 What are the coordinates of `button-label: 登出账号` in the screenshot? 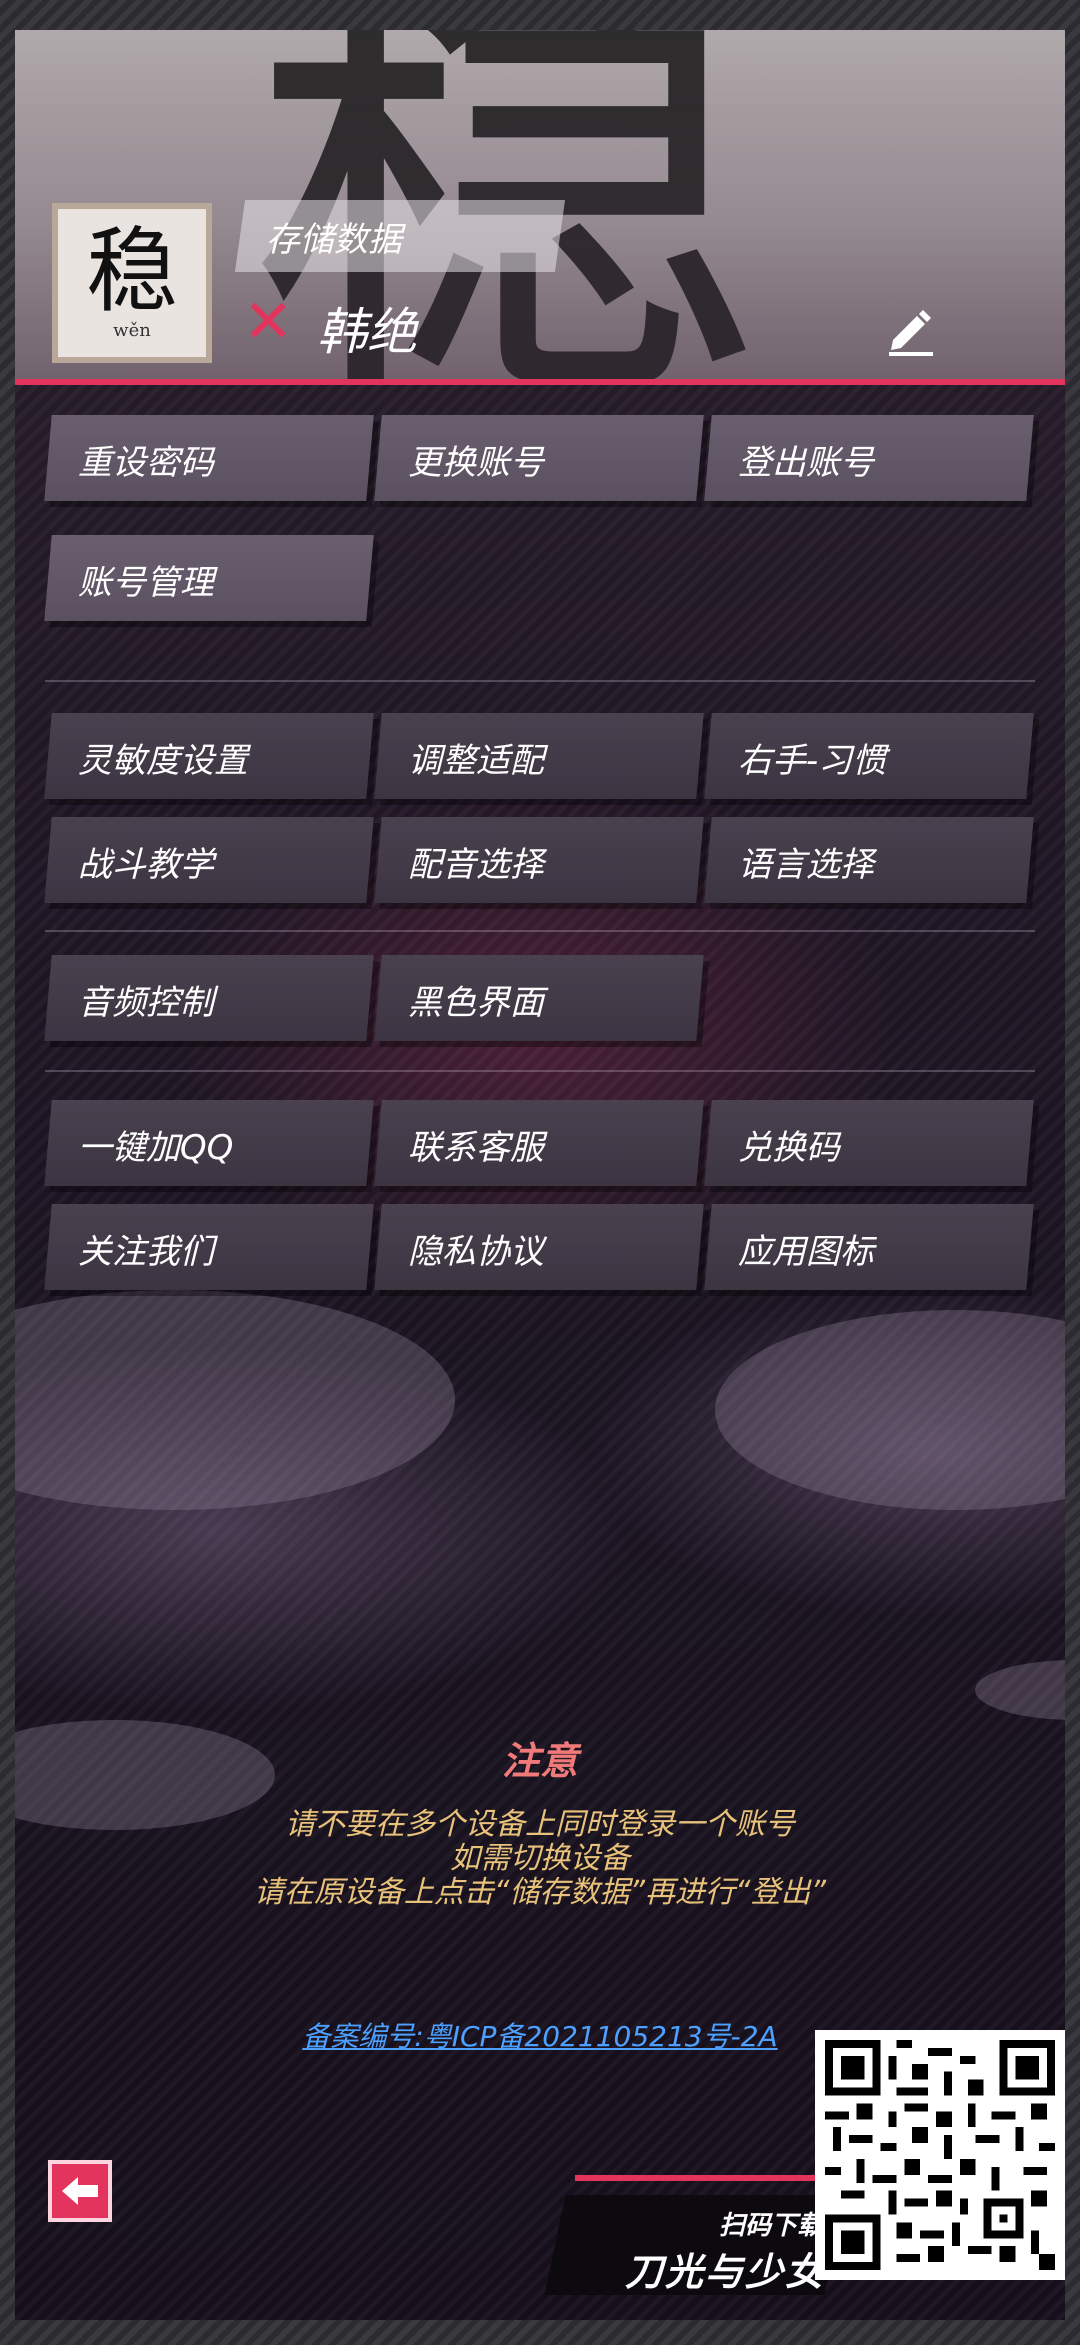 It's located at (805, 463).